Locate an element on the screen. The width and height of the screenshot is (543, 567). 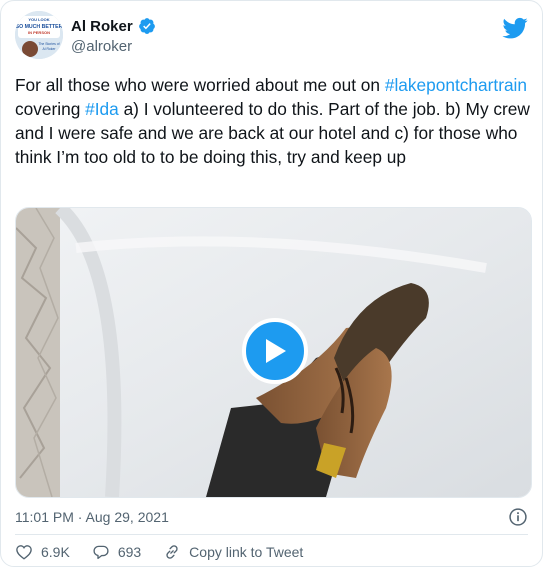
link-icon is located at coordinates (172, 552).